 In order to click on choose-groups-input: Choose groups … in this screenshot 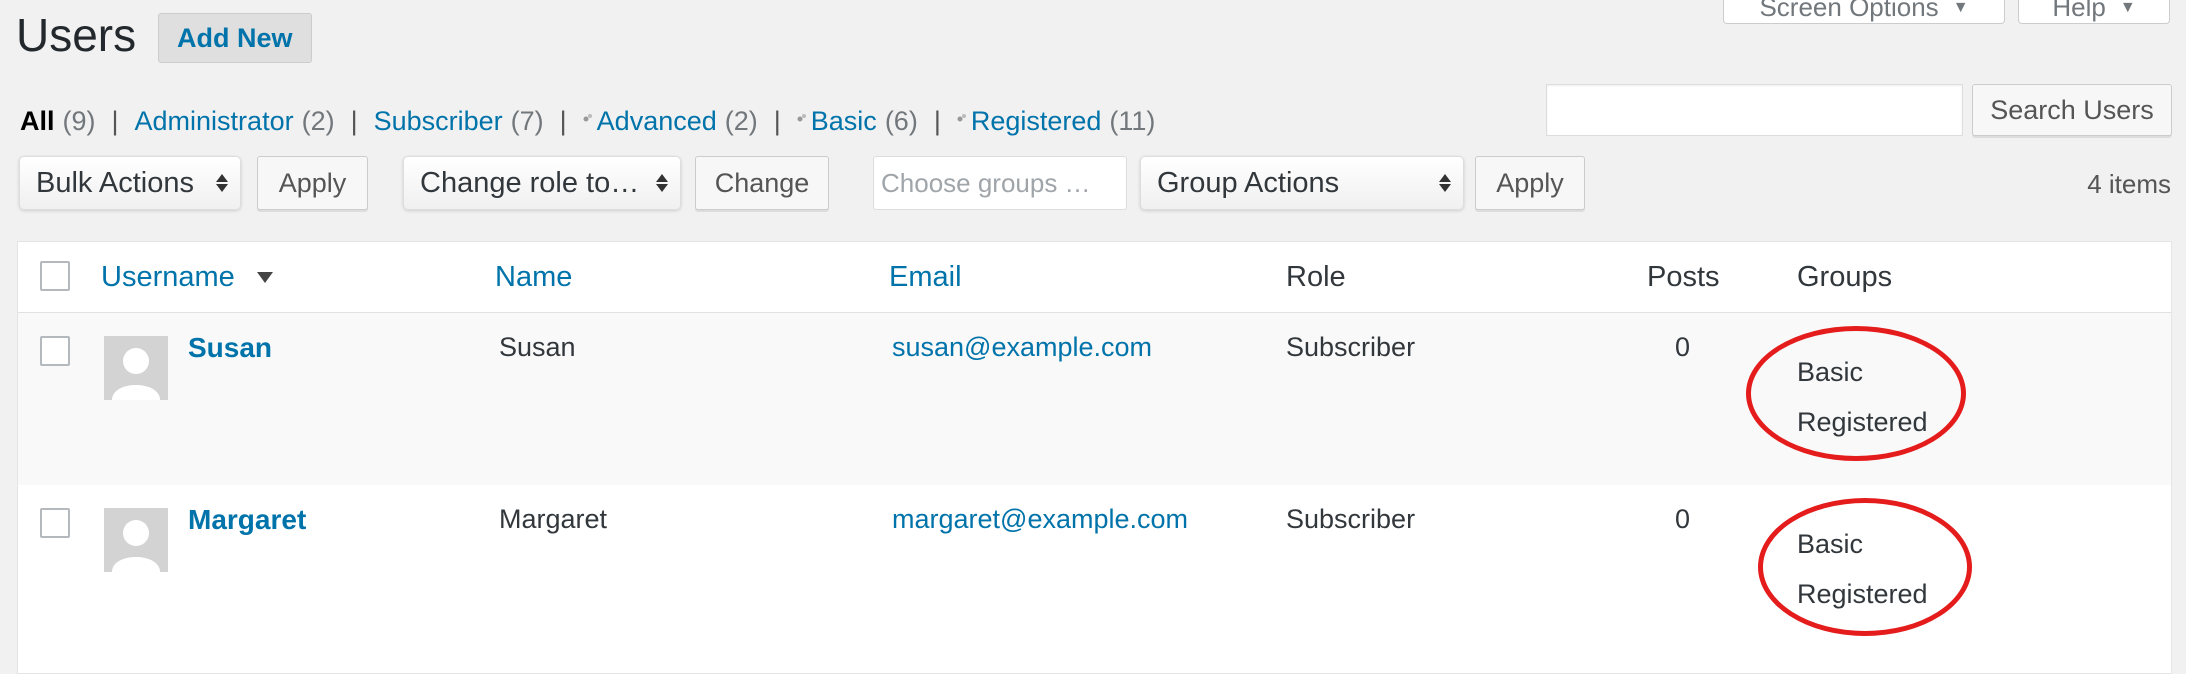, I will do `click(1000, 183)`.